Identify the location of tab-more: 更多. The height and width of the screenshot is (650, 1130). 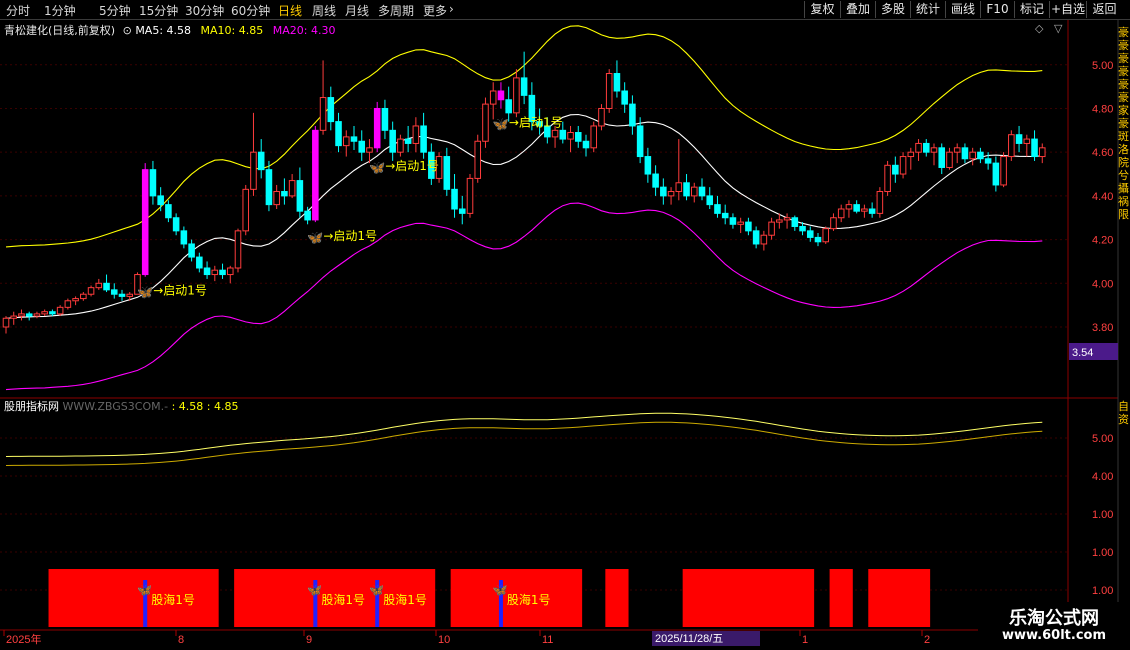
(435, 10).